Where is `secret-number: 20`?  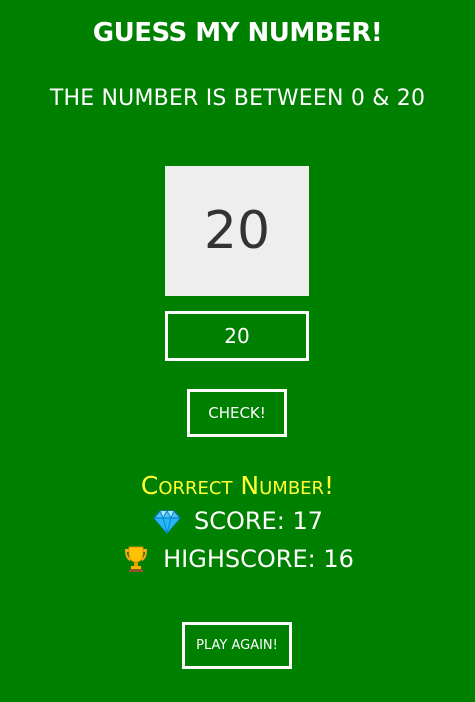
secret-number: 20 is located at coordinates (237, 231).